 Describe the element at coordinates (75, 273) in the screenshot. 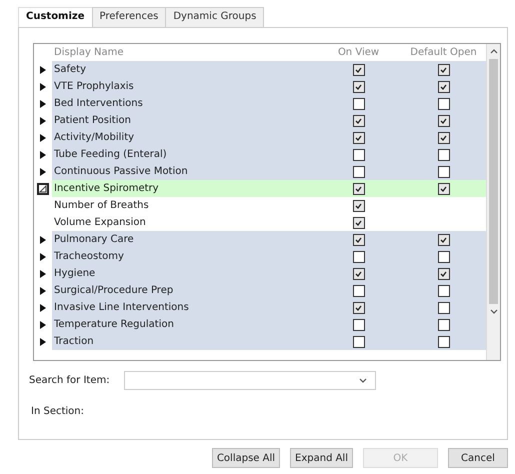

I see `item-name: Hygiene` at that location.